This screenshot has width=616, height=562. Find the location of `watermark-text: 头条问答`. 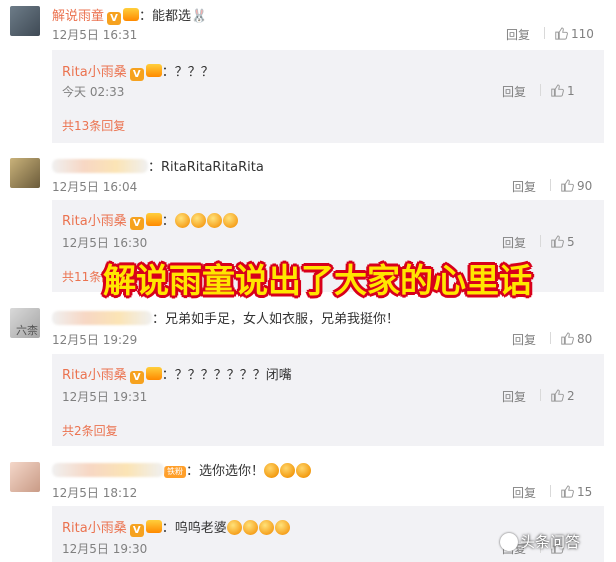

watermark-text: 头条问答 is located at coordinates (550, 542).